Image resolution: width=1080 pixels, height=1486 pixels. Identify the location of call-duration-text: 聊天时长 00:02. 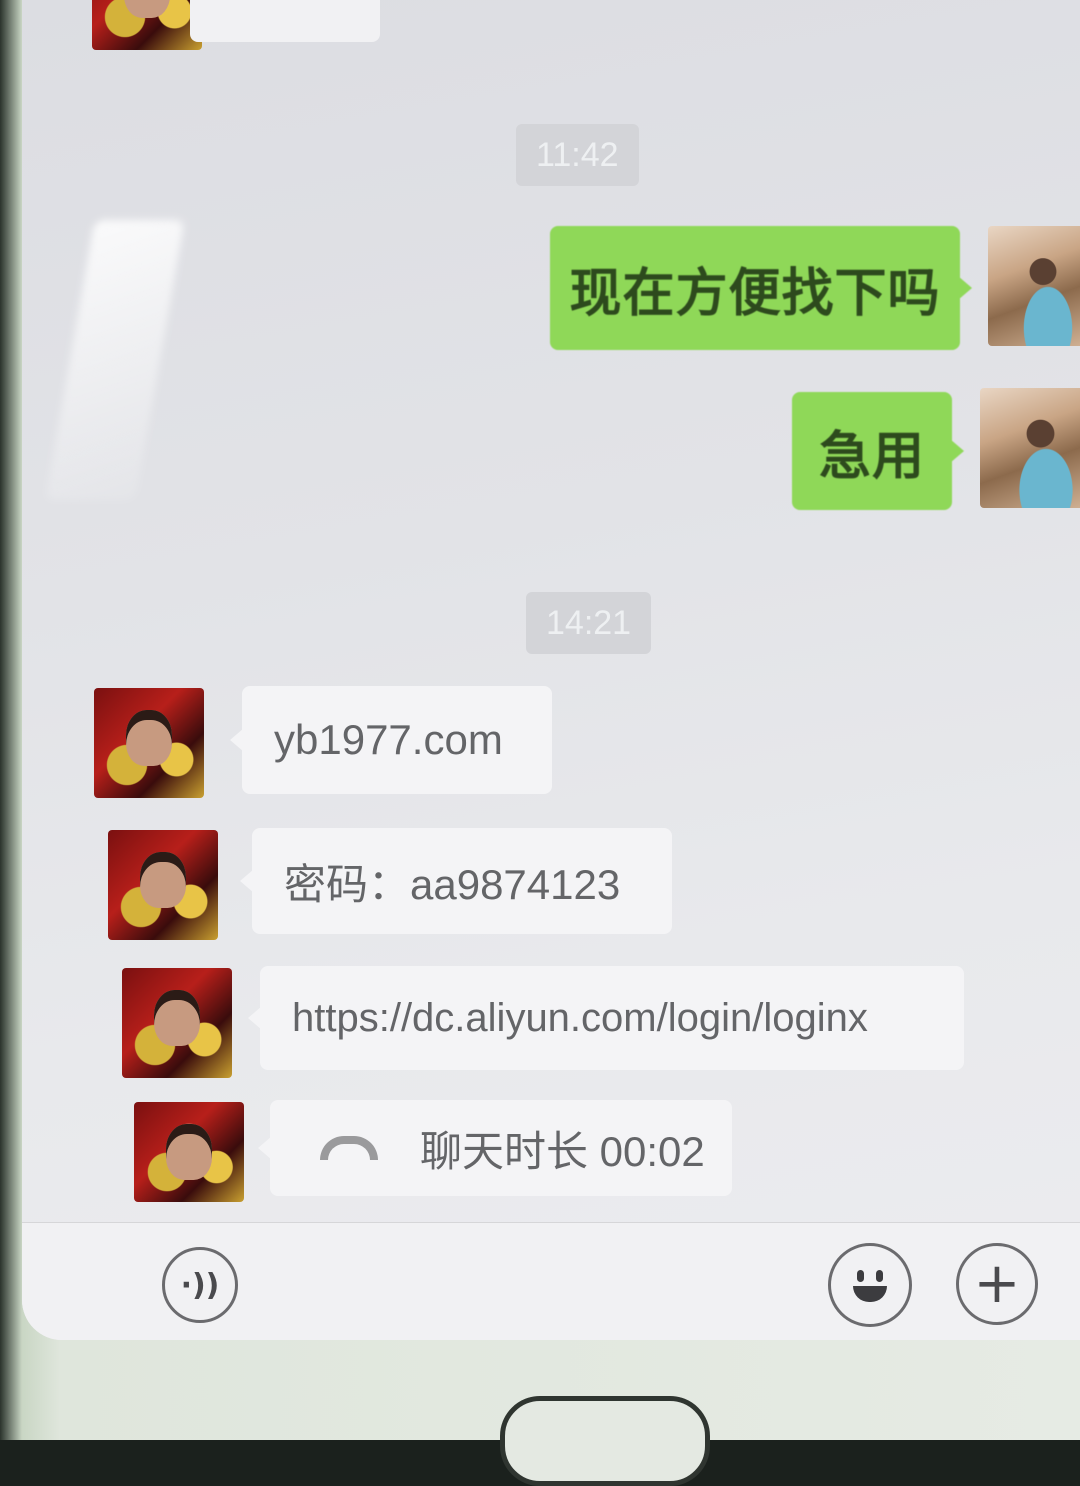
(562, 1151).